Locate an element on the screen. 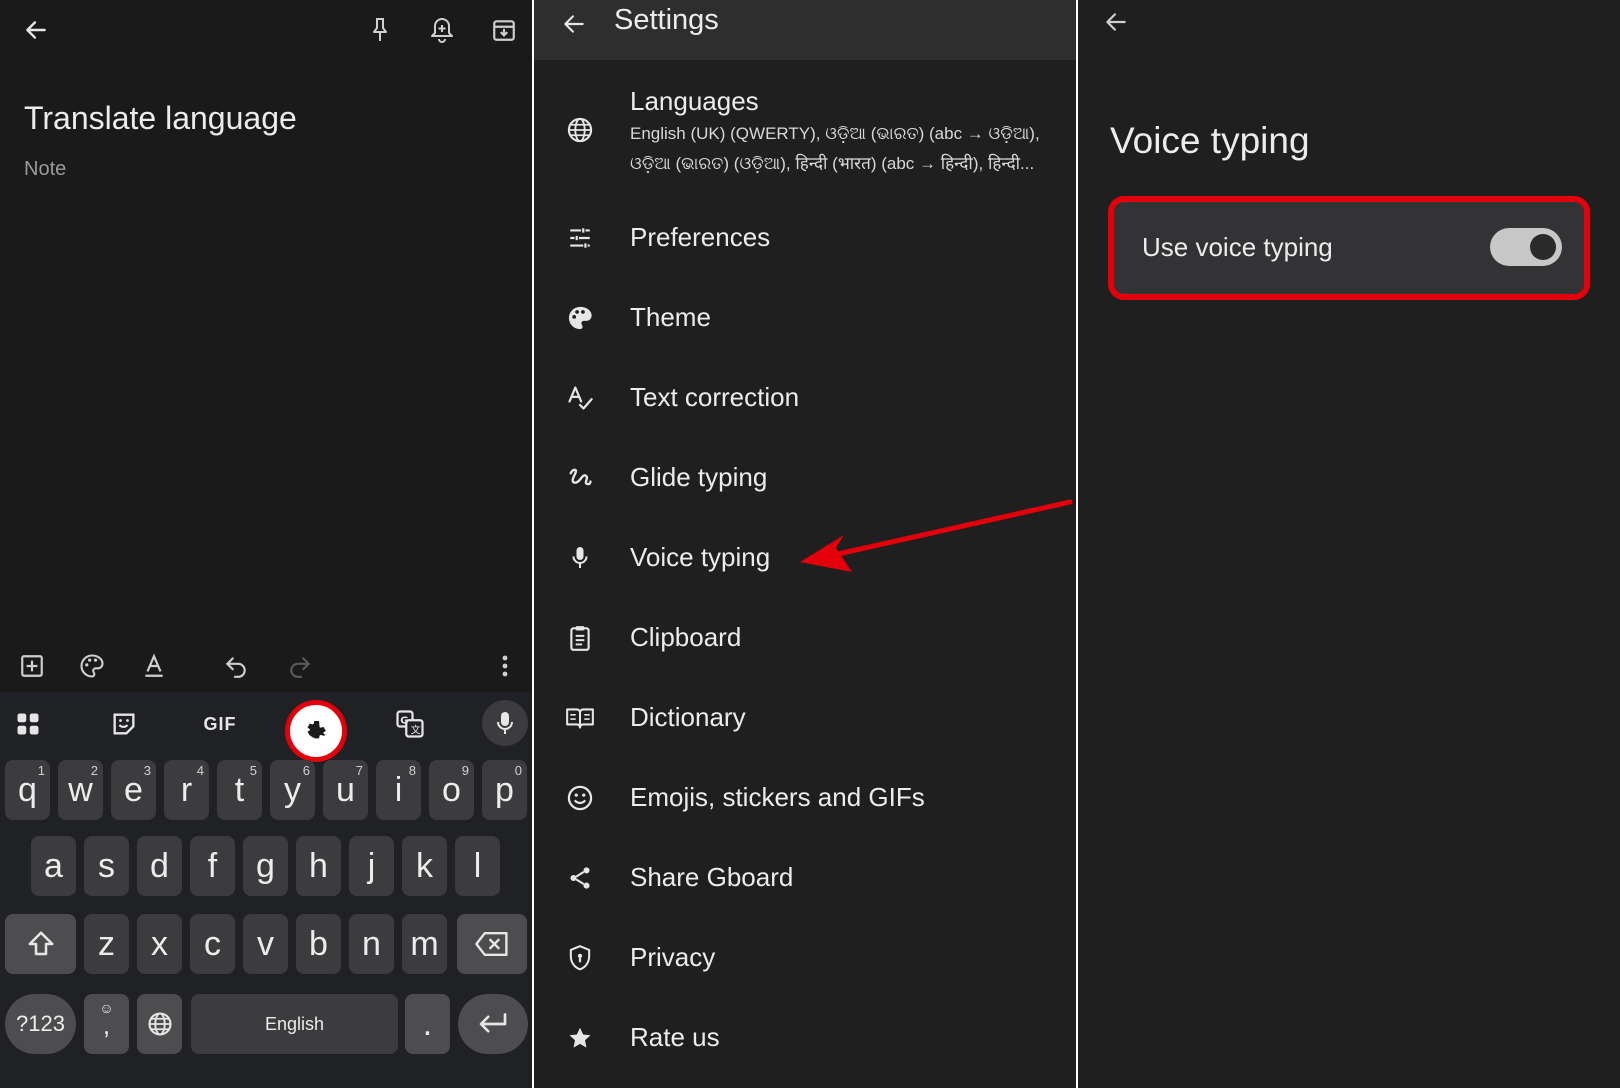  use-voice-typing-row: Use voice typing is located at coordinates (1349, 248).